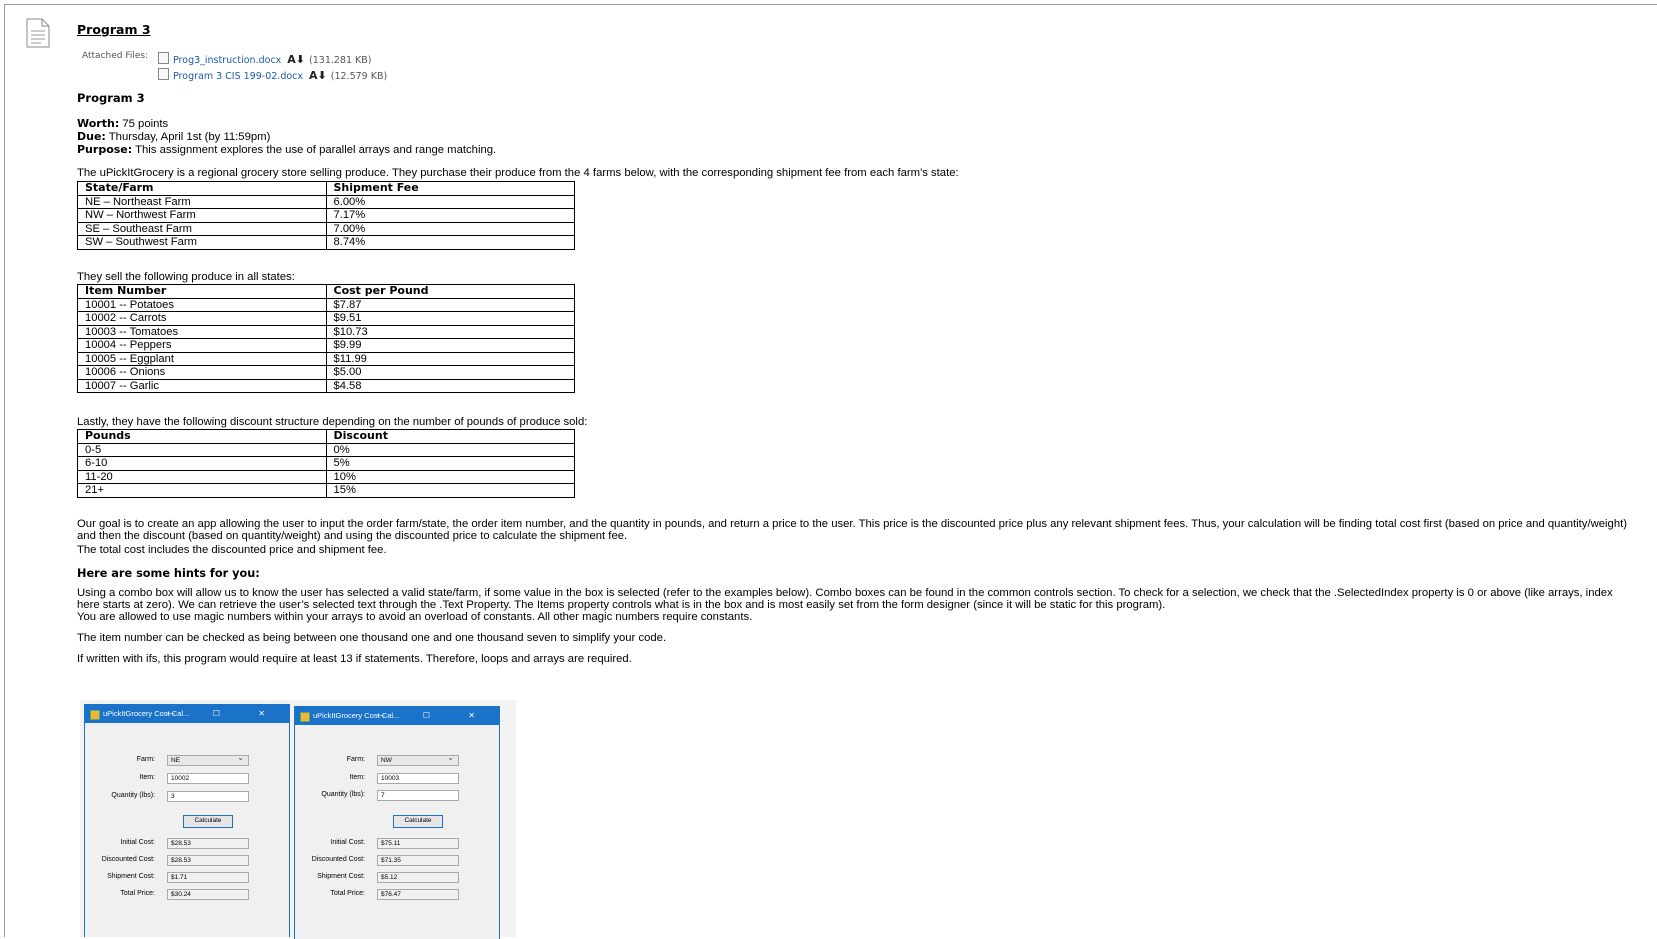 This screenshot has height=939, width=1657. What do you see at coordinates (144, 124) in the screenshot?
I see `worth-value: 75 points` at bounding box center [144, 124].